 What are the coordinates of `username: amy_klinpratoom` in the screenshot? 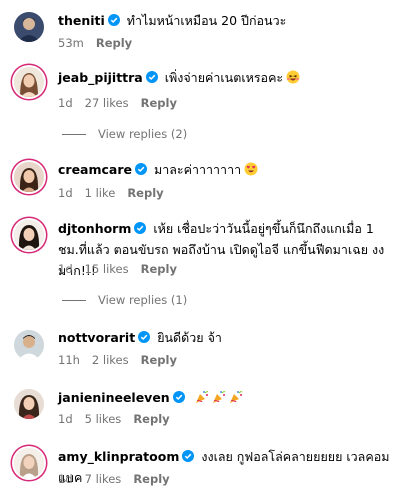 It's located at (118, 456).